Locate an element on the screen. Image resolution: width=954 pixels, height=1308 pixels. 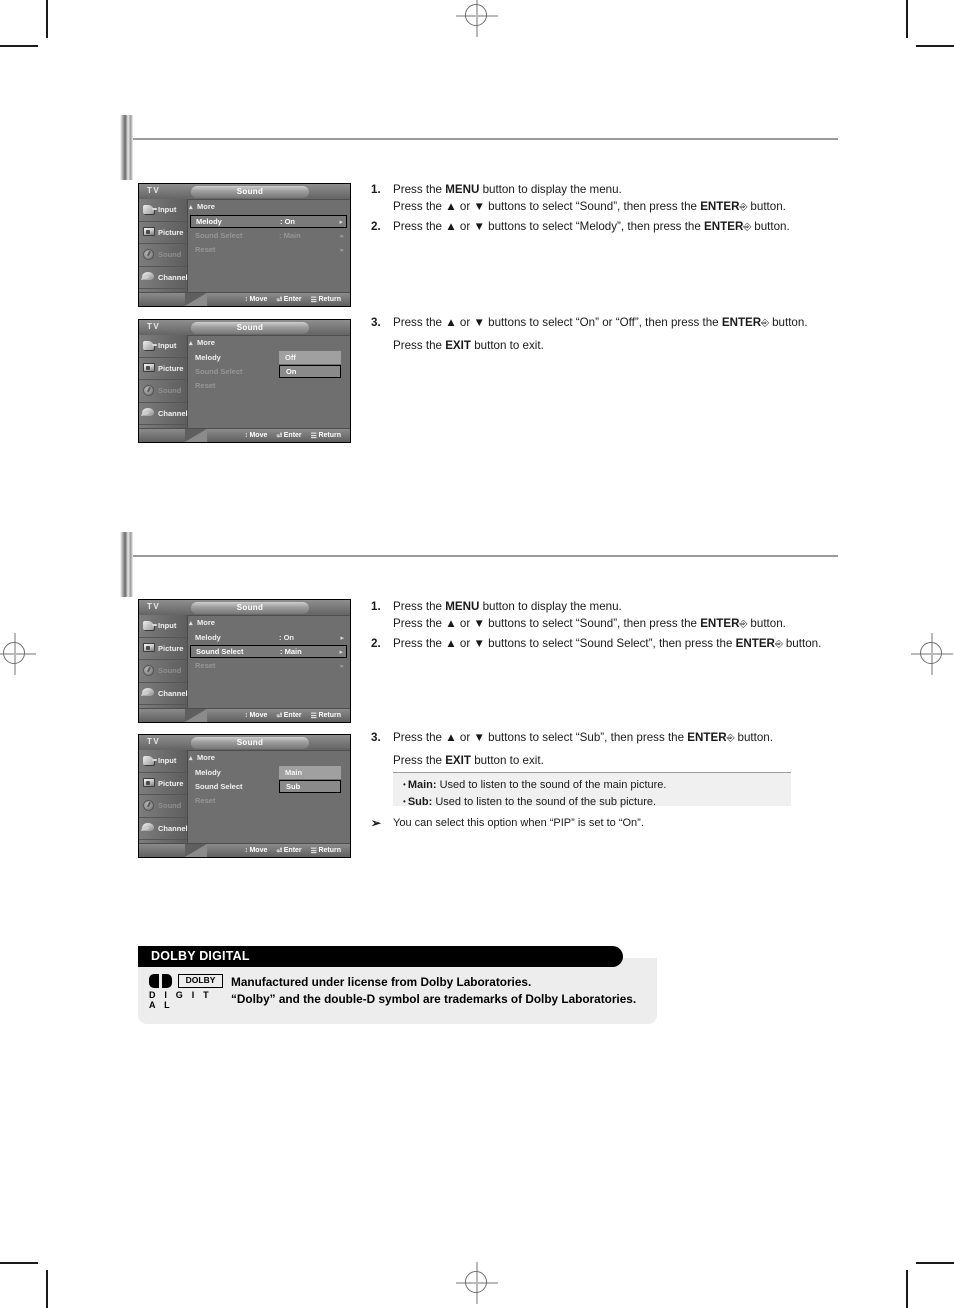
sidebar-item-label: Channel is located at coordinates (173, 693).